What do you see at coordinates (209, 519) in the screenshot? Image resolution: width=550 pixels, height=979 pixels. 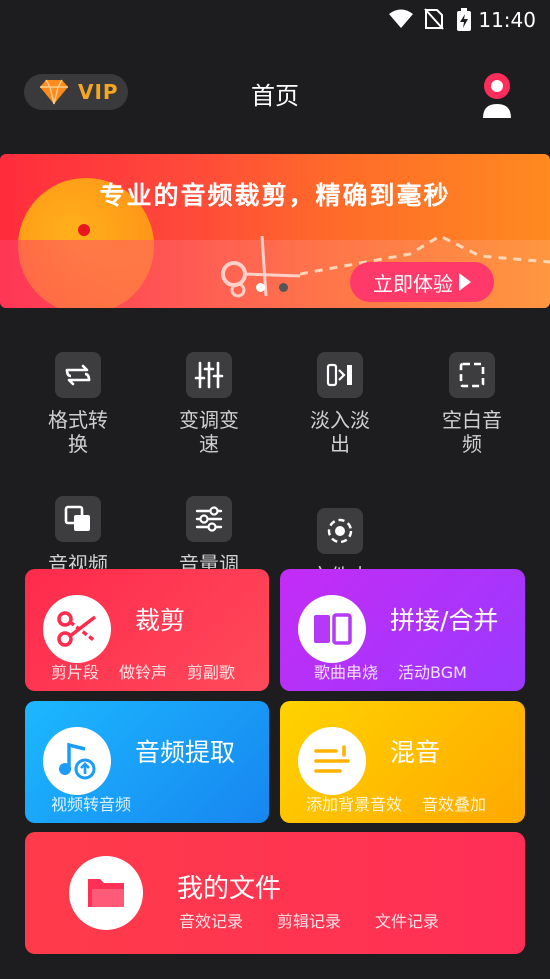 I see `volume-adjust-icon` at bounding box center [209, 519].